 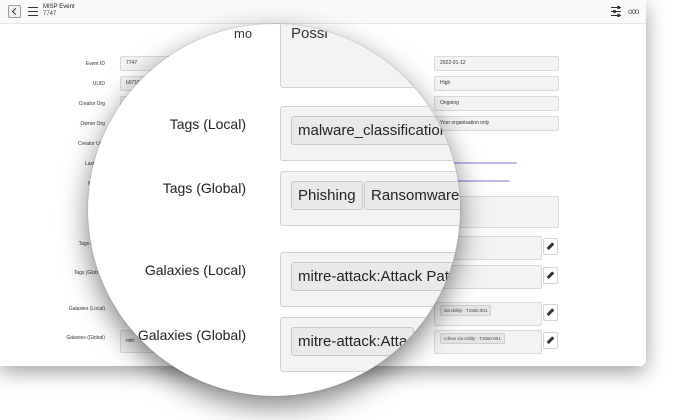 I want to click on edit-galaxies-global-button, so click(x=550, y=340).